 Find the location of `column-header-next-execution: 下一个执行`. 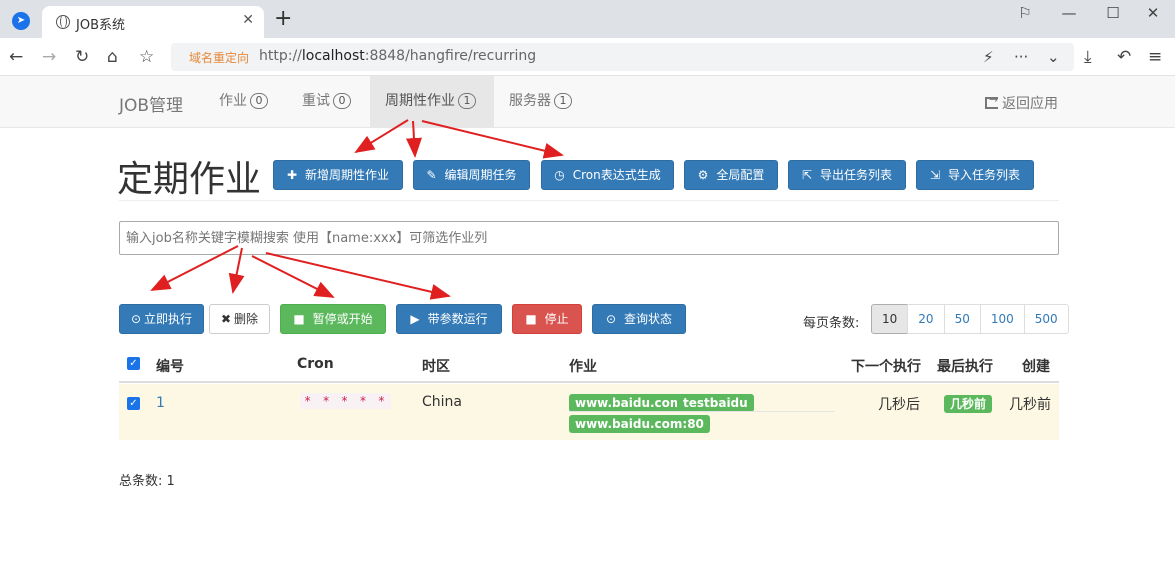

column-header-next-execution: 下一个执行 is located at coordinates (886, 366).